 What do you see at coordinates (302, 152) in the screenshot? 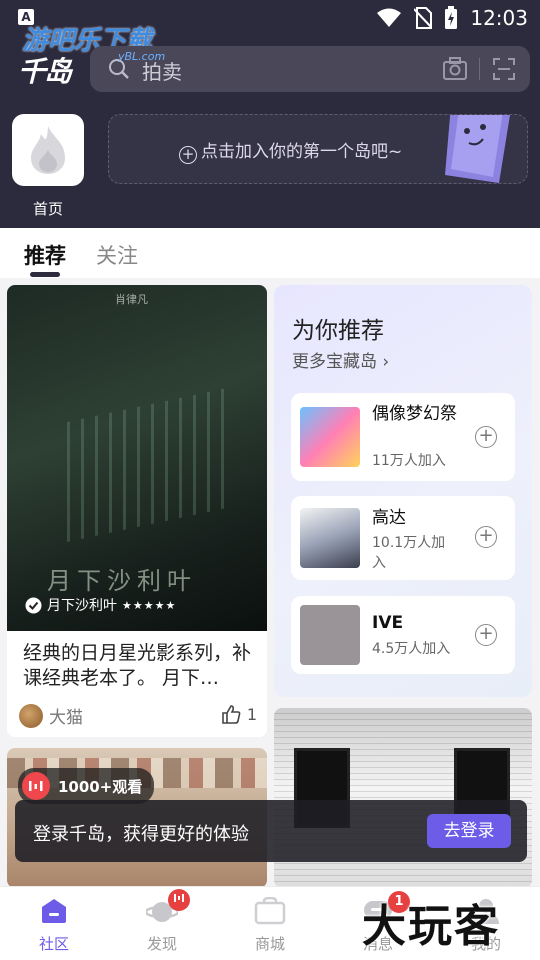
I see `join-island-label: 点击加入你的第一个岛吧~` at bounding box center [302, 152].